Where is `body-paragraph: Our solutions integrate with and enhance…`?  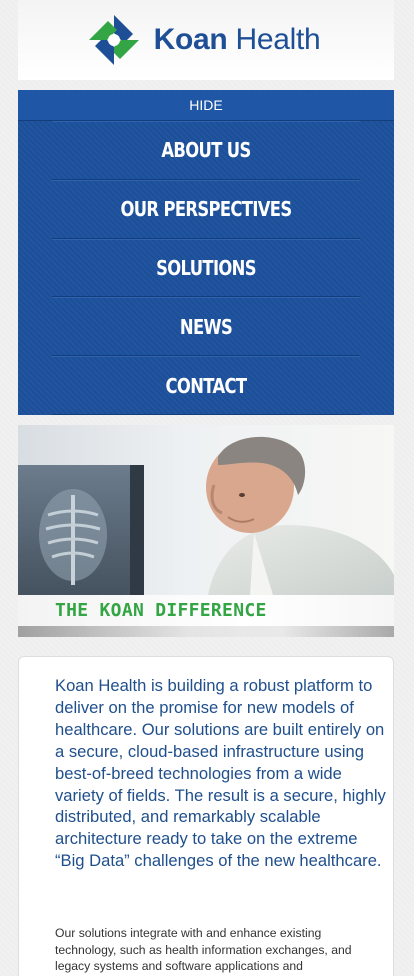
body-paragraph: Our solutions integrate with and enhance… is located at coordinates (203, 949).